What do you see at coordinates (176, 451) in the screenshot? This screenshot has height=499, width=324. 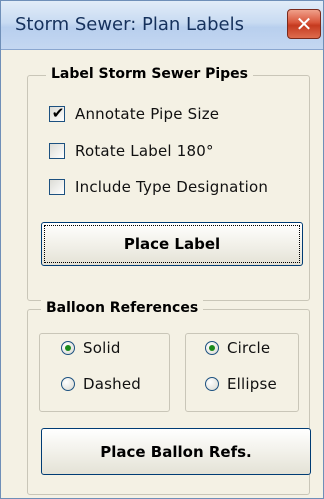 I see `place-balloon-refs-button: Place Ballon Refs.` at bounding box center [176, 451].